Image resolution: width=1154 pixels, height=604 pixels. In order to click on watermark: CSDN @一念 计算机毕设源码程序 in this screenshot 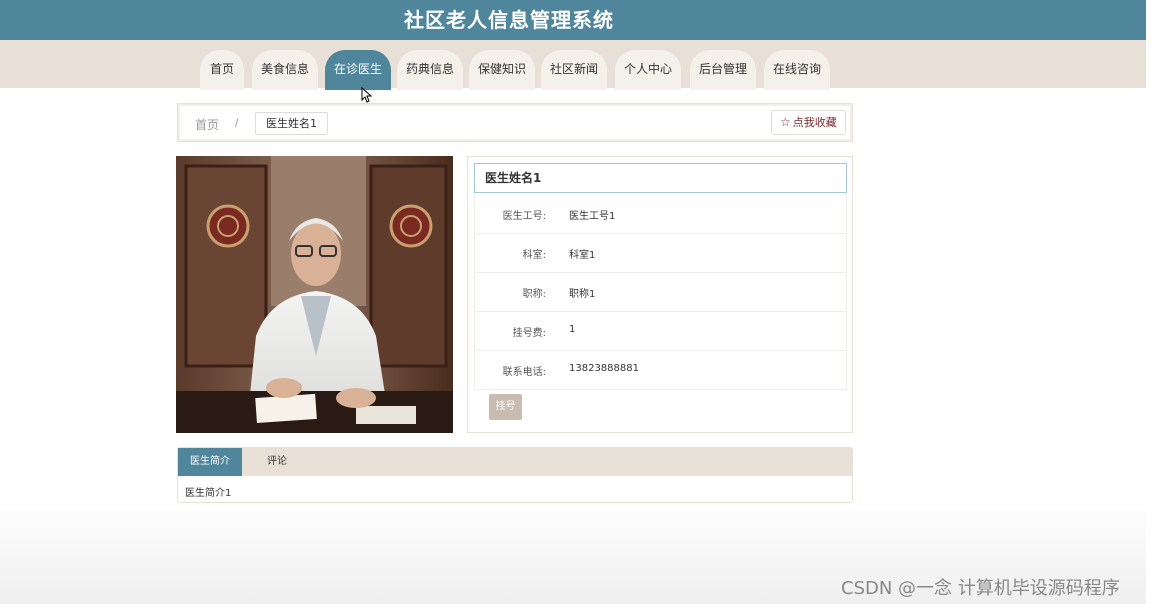, I will do `click(980, 588)`.